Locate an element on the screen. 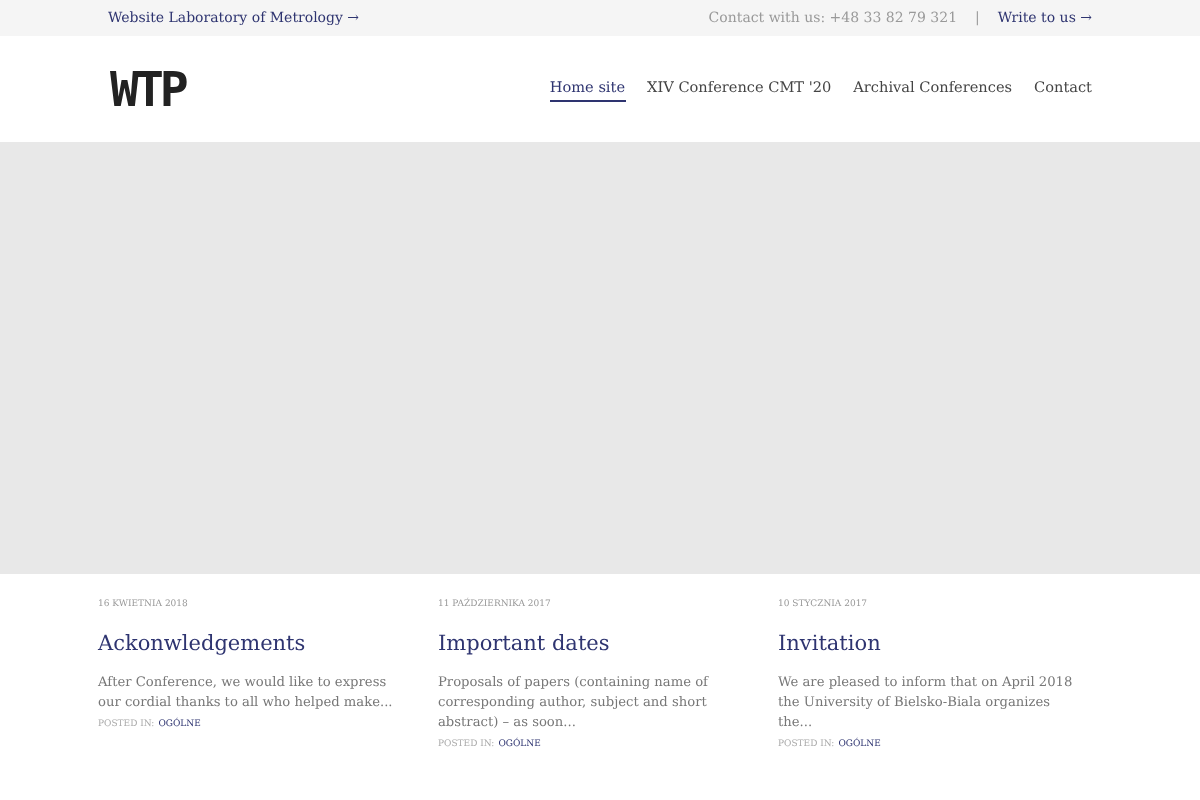 The image size is (1200, 800). post-title: Important dates is located at coordinates (590, 644).